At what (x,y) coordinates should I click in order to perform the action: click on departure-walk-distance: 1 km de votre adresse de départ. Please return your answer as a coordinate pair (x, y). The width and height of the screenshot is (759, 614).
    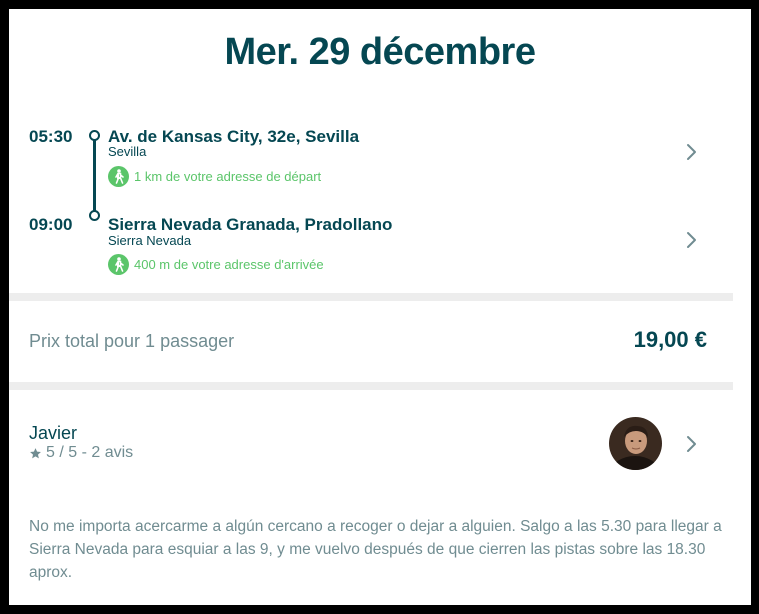
    Looking at the image, I should click on (228, 176).